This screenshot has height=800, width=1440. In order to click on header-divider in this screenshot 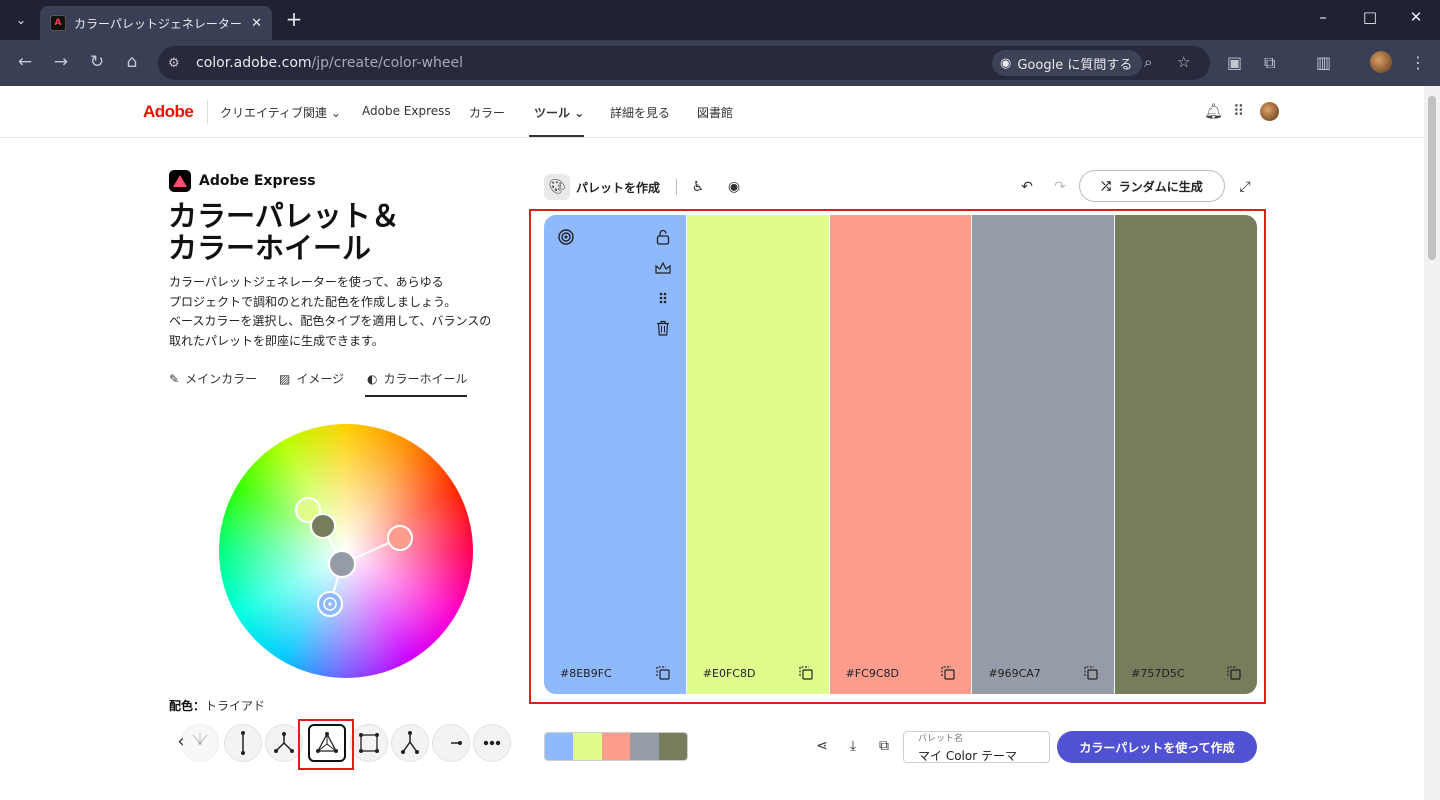, I will do `click(207, 112)`.